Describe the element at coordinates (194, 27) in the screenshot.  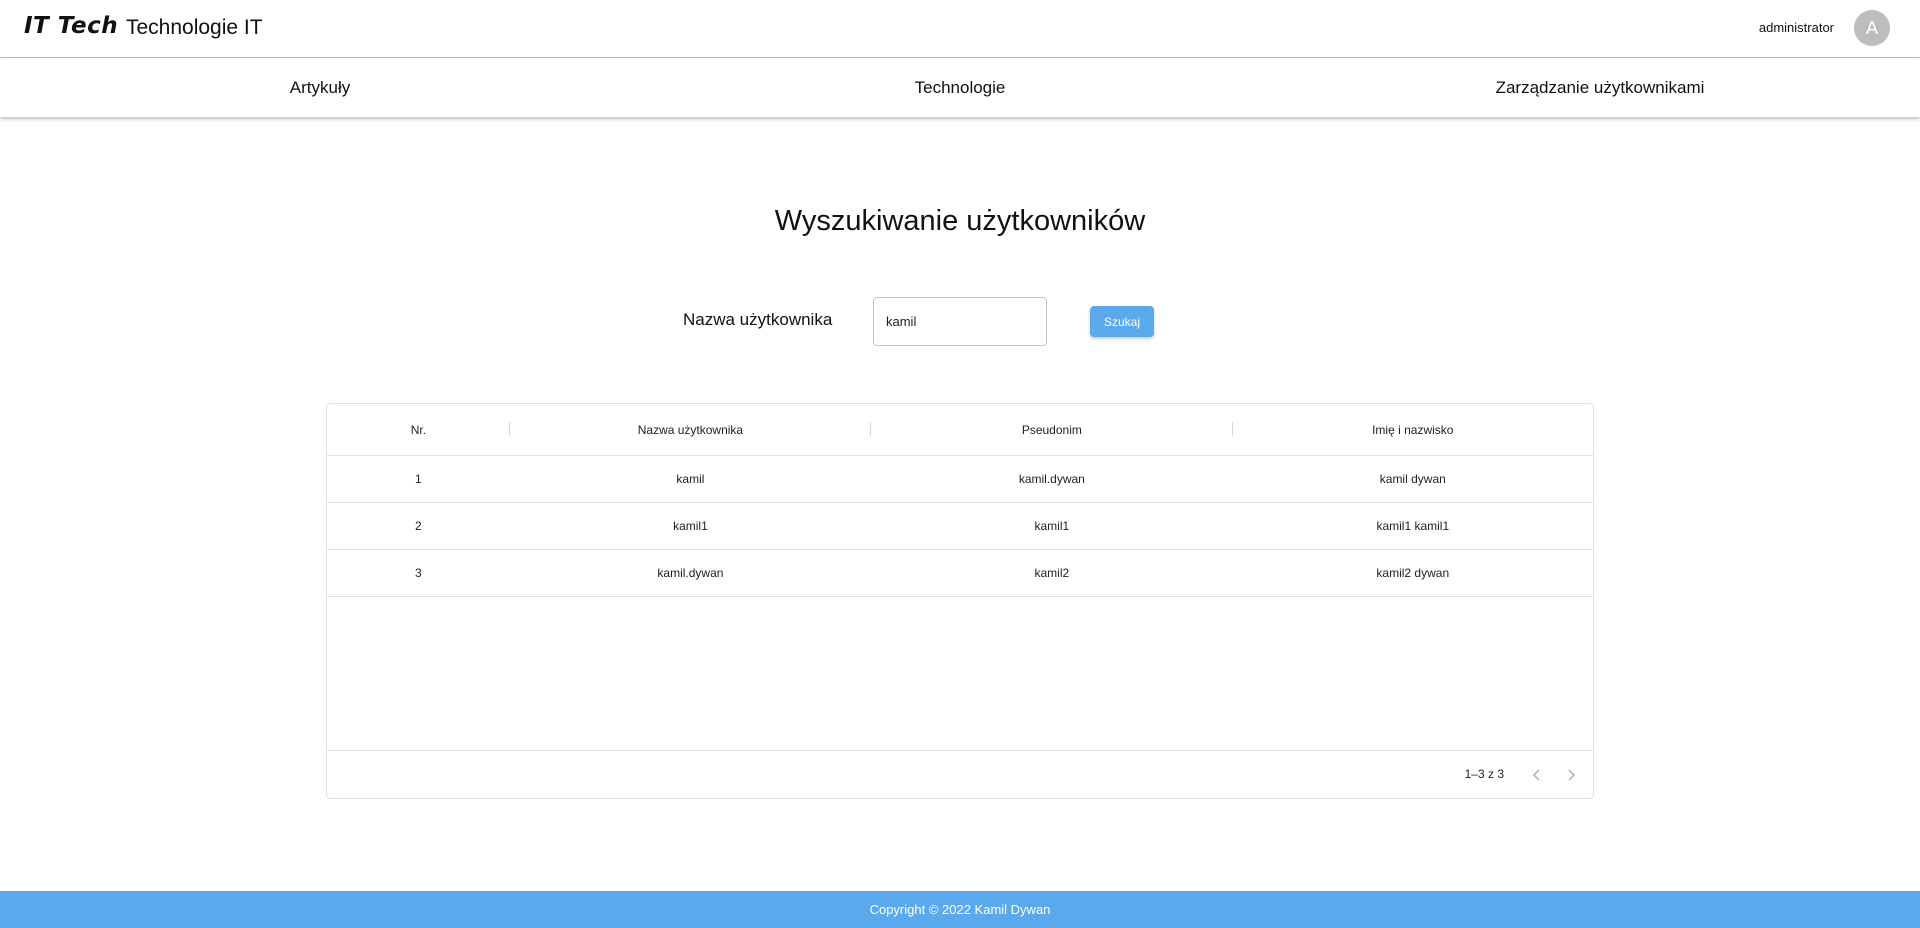
I see `brand-title: Technologie IT` at that location.